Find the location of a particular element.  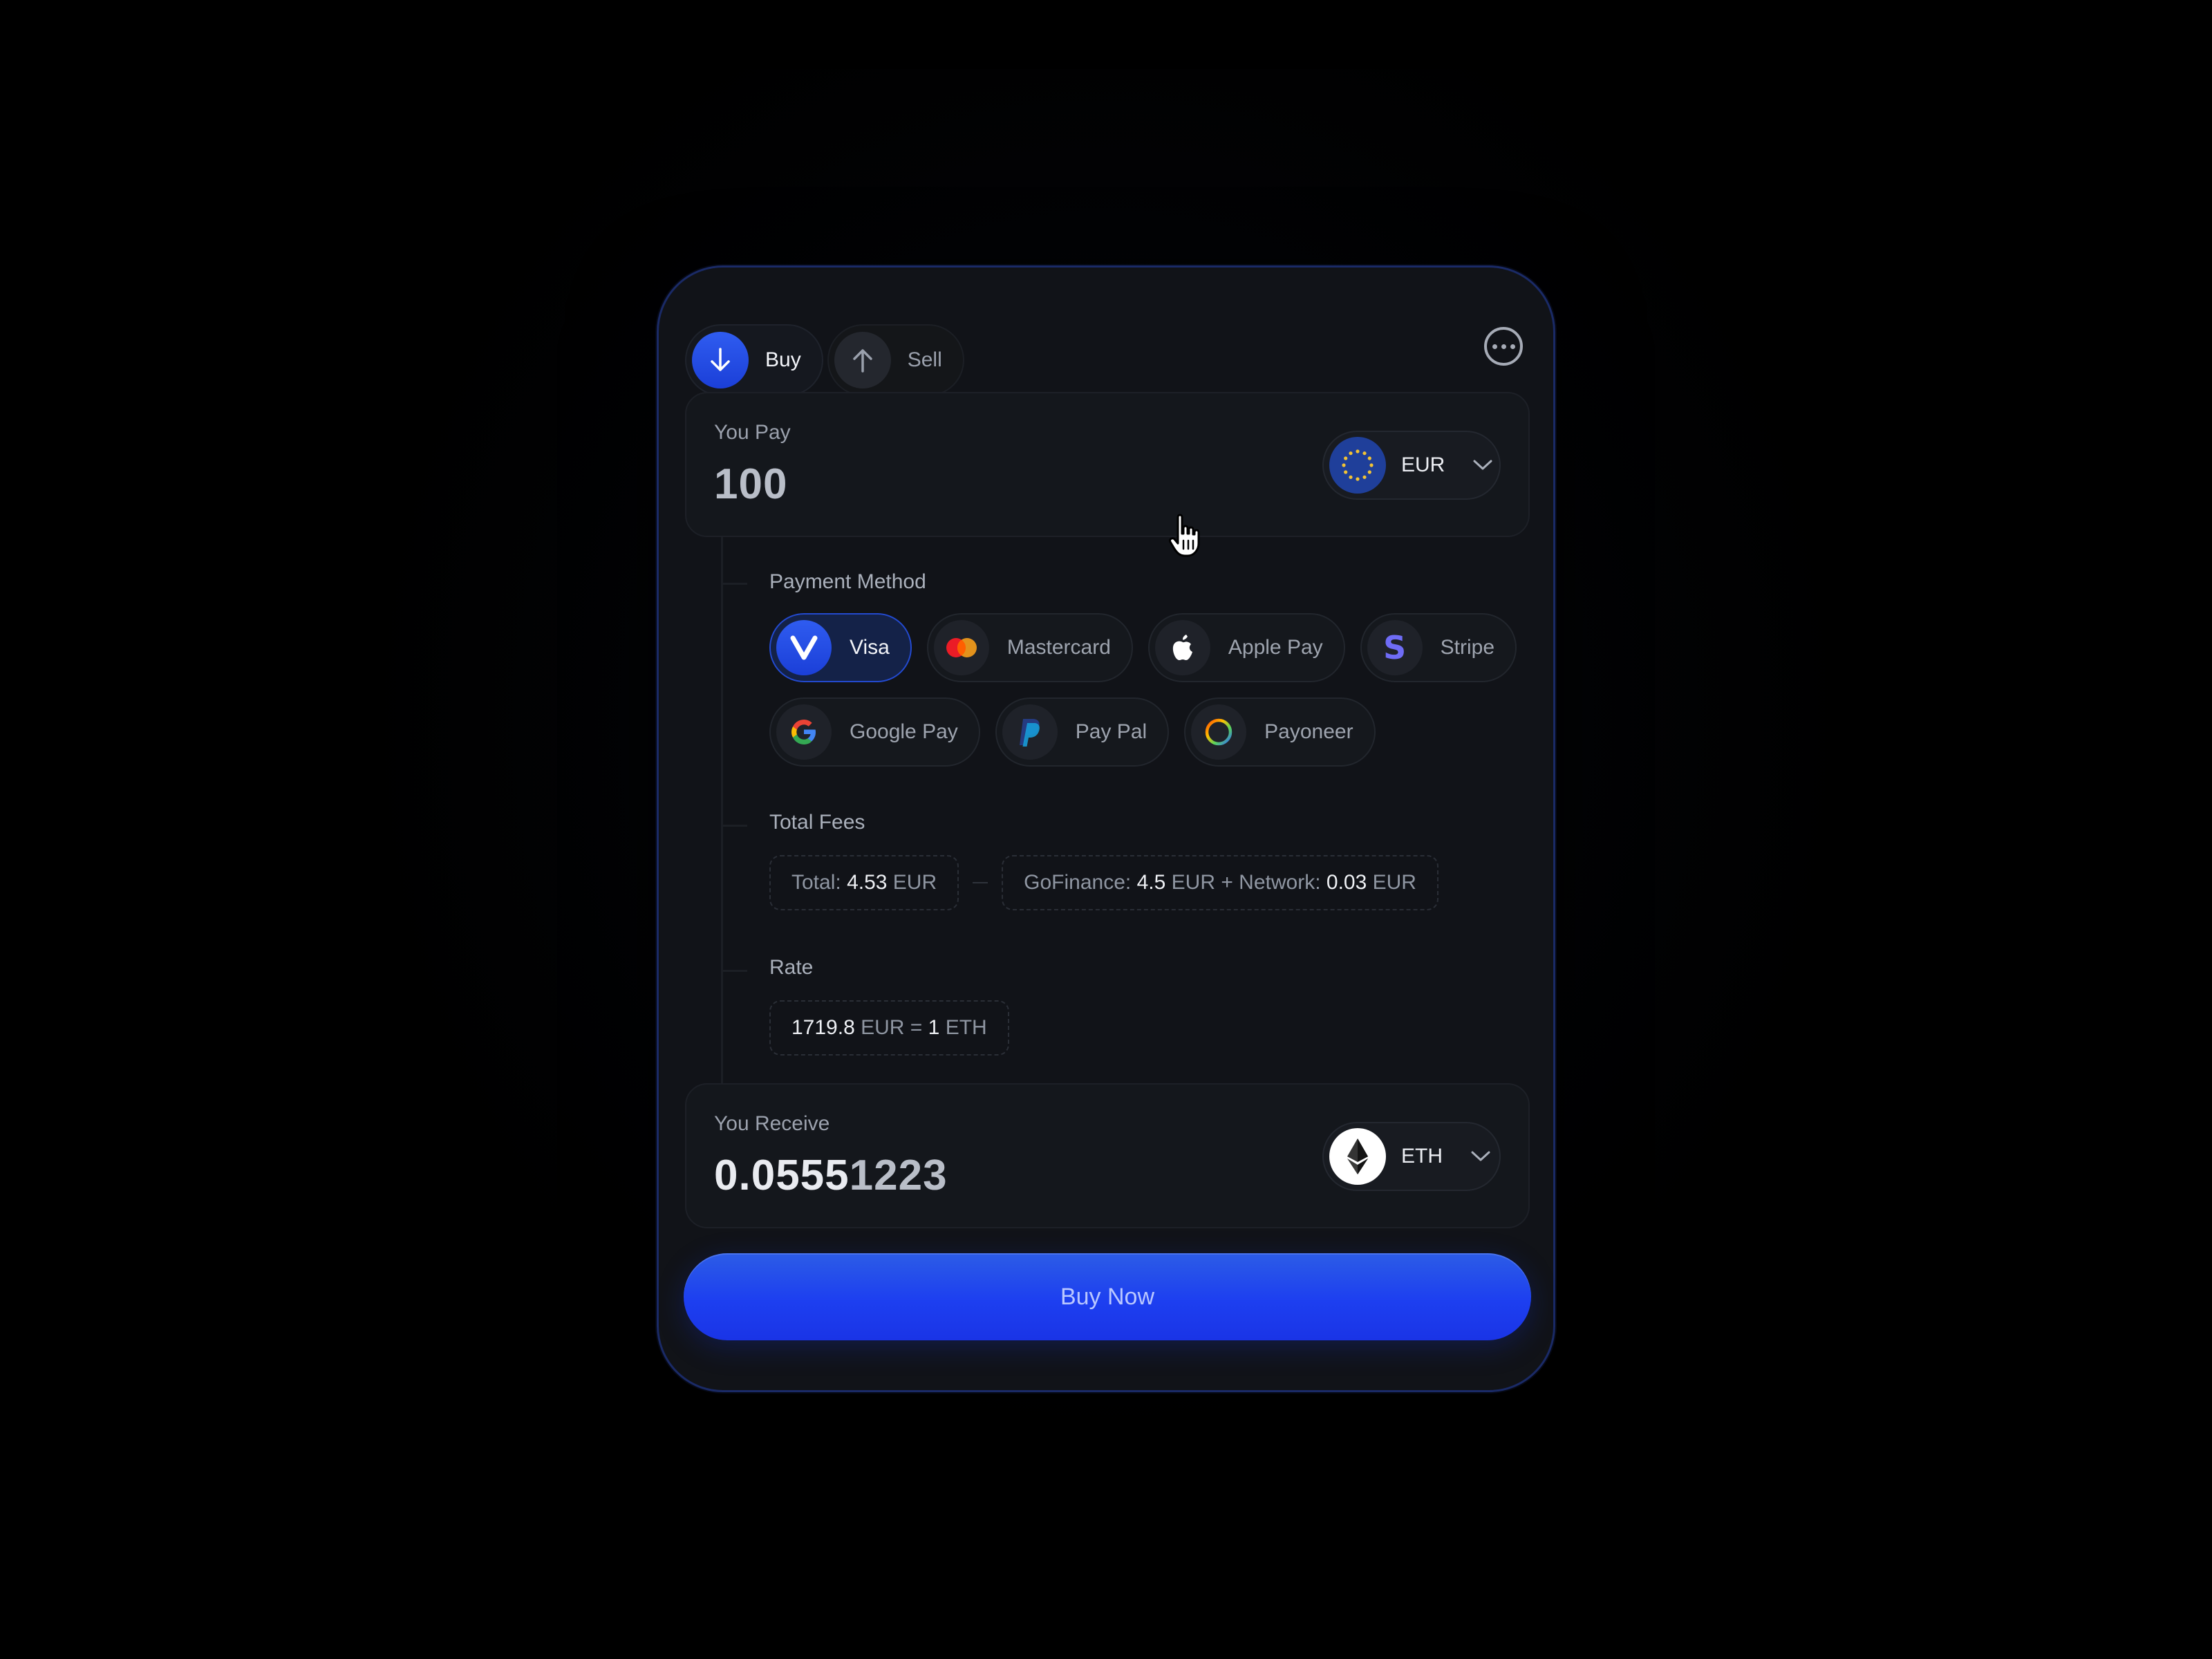

receive-amount: 0.05551223 is located at coordinates (831, 1175).